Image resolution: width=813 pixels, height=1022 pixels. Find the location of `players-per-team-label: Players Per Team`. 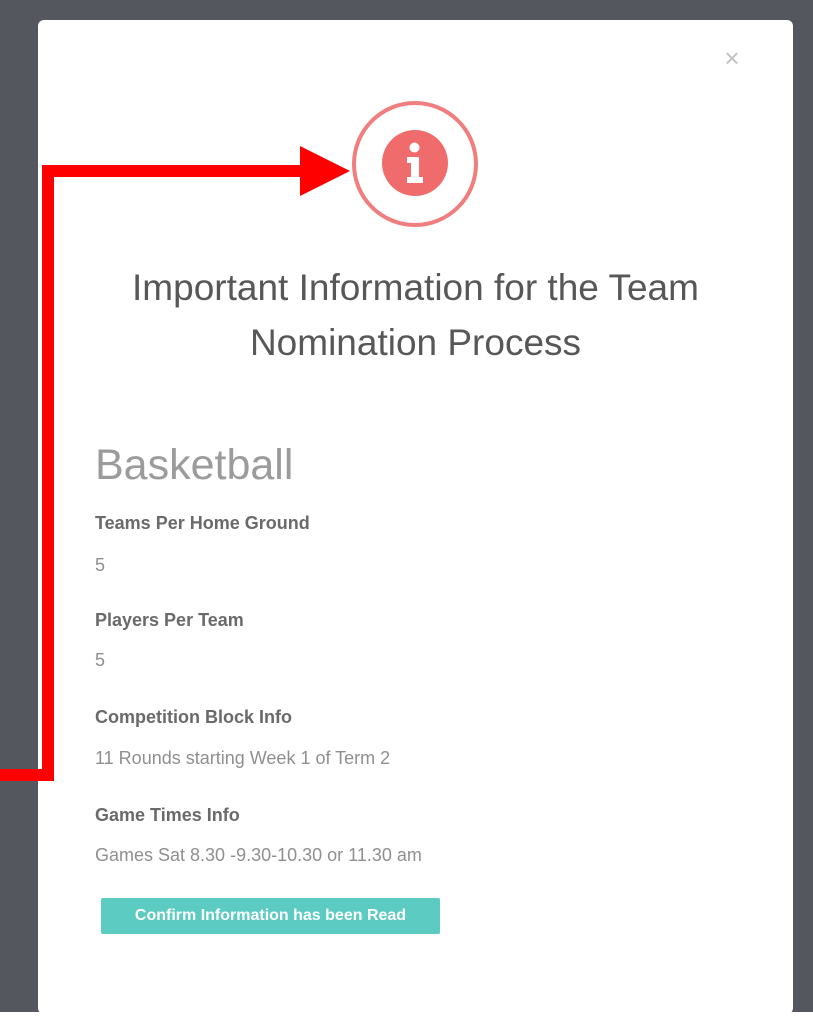

players-per-team-label: Players Per Team is located at coordinates (169, 620).